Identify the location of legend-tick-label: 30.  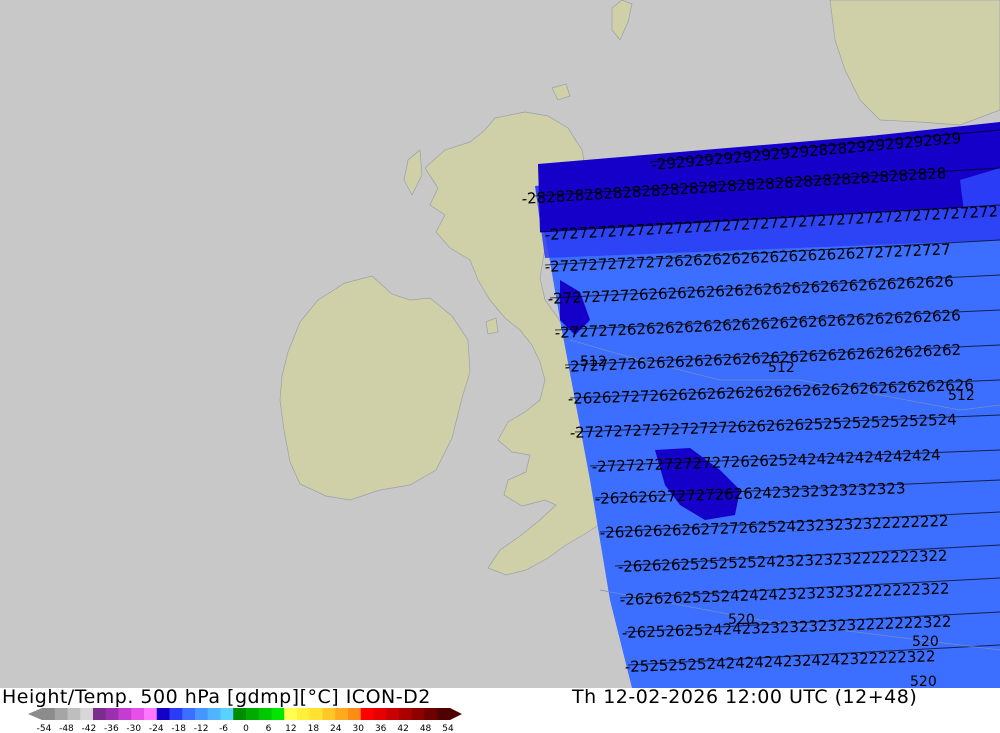
(358, 728).